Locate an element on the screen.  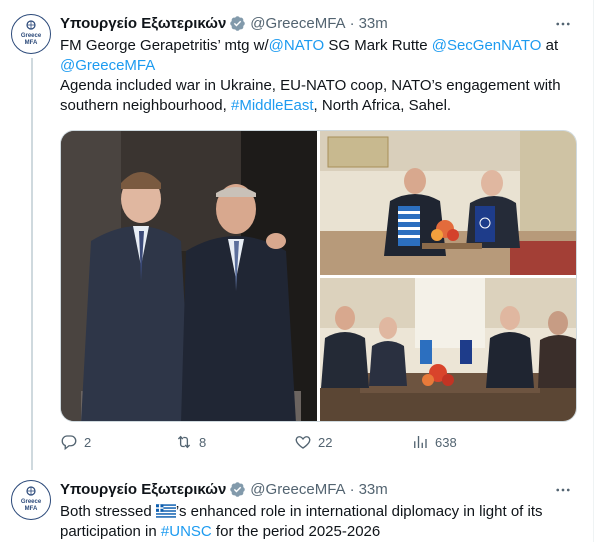
views-icon is located at coordinates (420, 442).